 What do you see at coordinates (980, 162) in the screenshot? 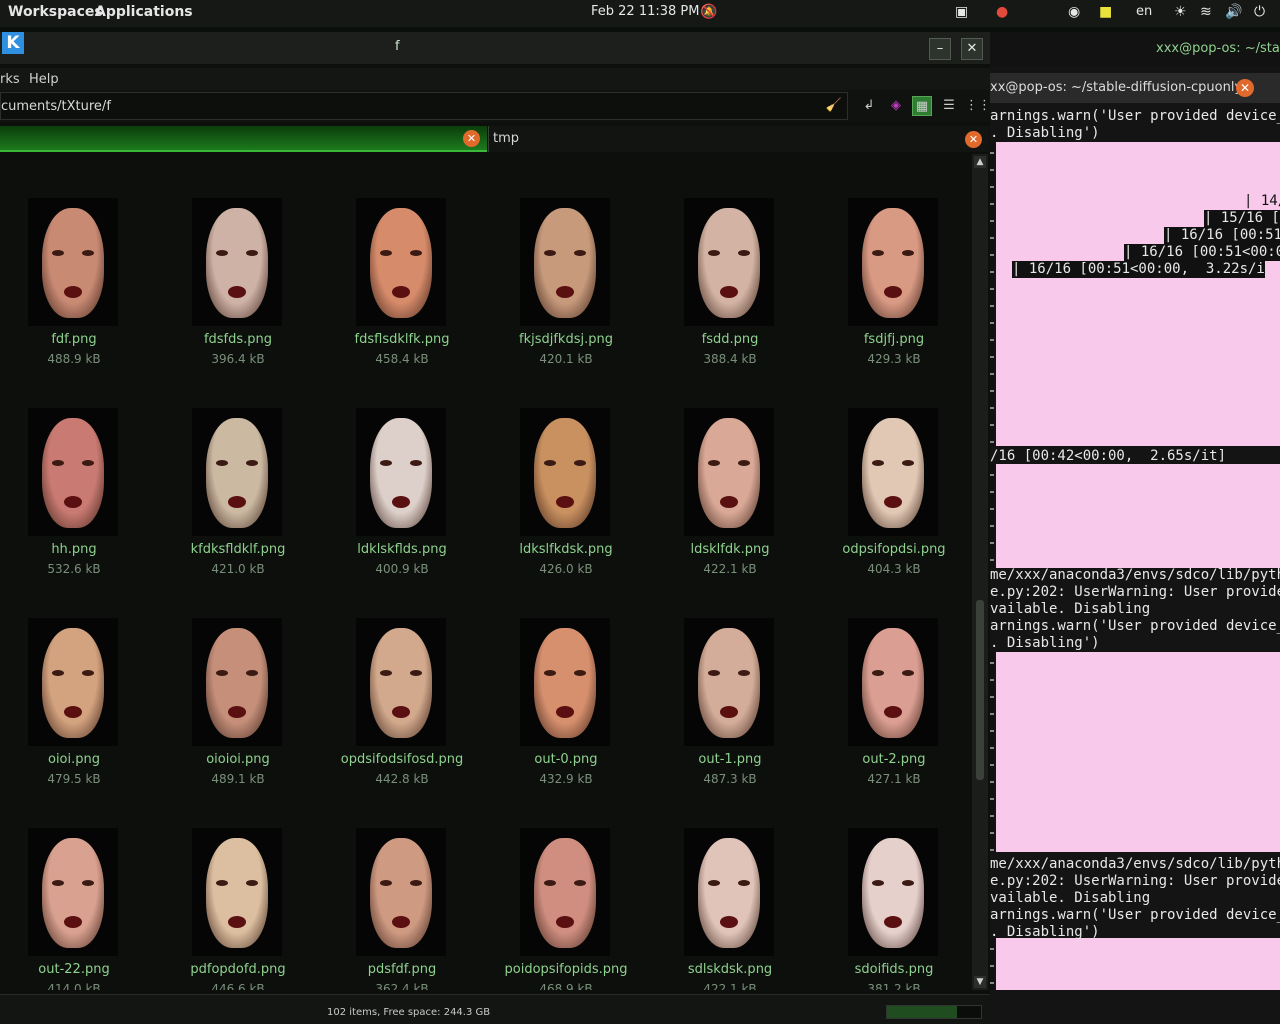
I see `scroll-up-icon: ▲` at bounding box center [980, 162].